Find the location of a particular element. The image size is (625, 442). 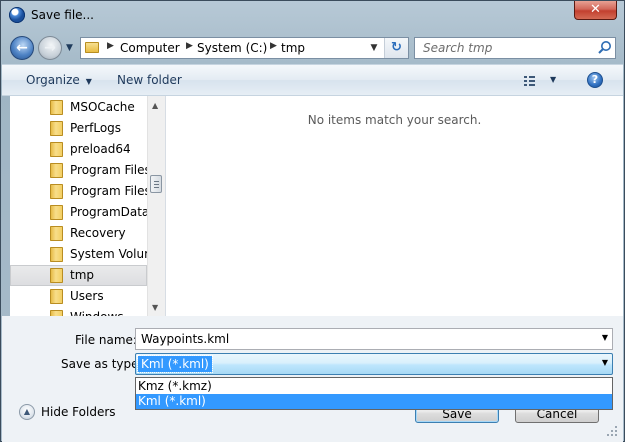

title-bar: Save file... ✕ is located at coordinates (312, 15).